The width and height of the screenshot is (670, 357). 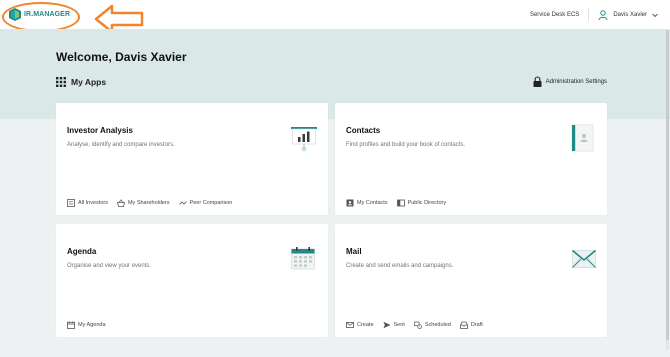 What do you see at coordinates (61, 82) in the screenshot?
I see `apps-grid-icon` at bounding box center [61, 82].